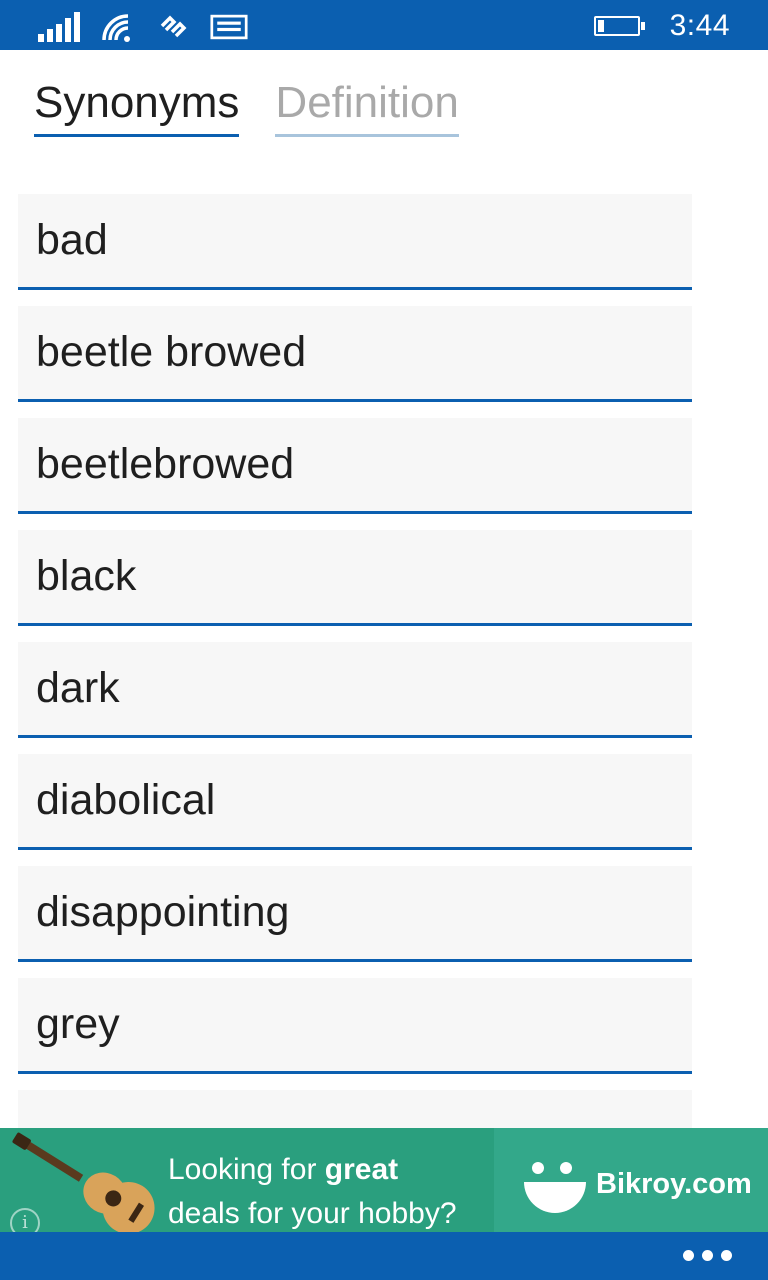 This screenshot has height=1280, width=768. What do you see at coordinates (699, 25) in the screenshot?
I see `clock: 3:44` at bounding box center [699, 25].